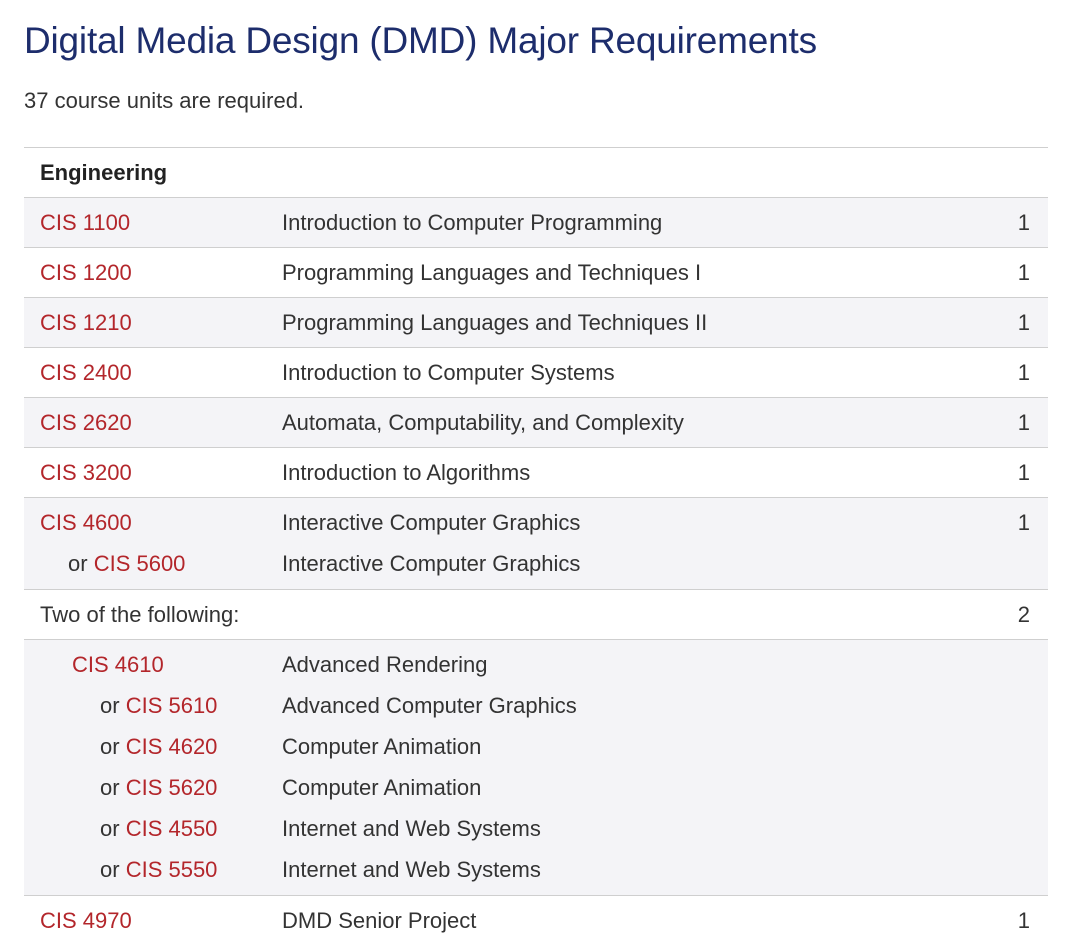  I want to click on course-title: Introduction to Computer Programming, so click(472, 222).